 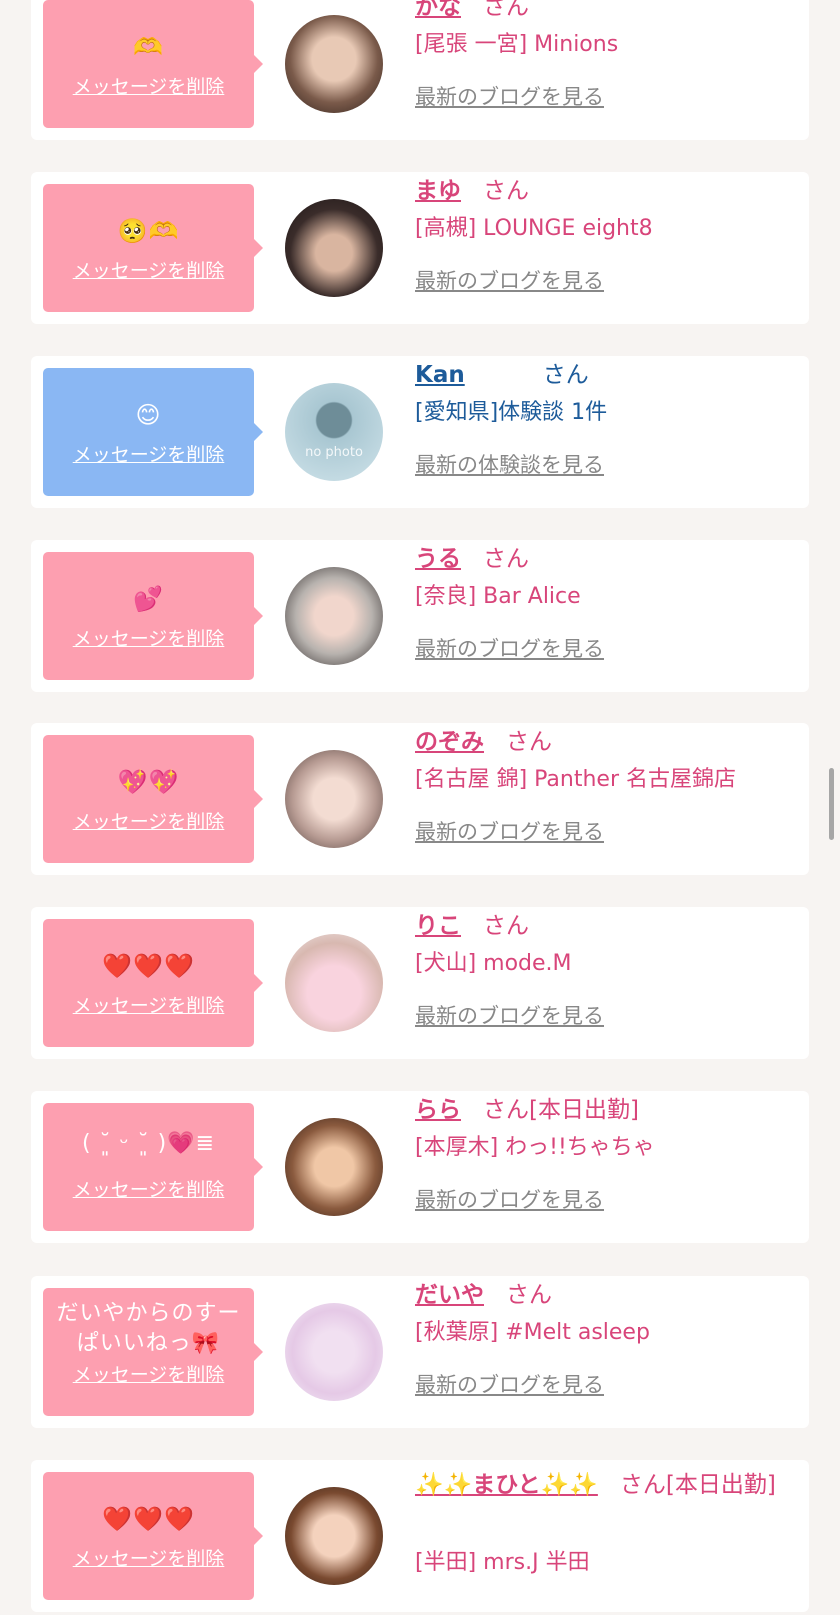 I want to click on shop-label: [尾張 一宮] Minions, so click(x=517, y=44).